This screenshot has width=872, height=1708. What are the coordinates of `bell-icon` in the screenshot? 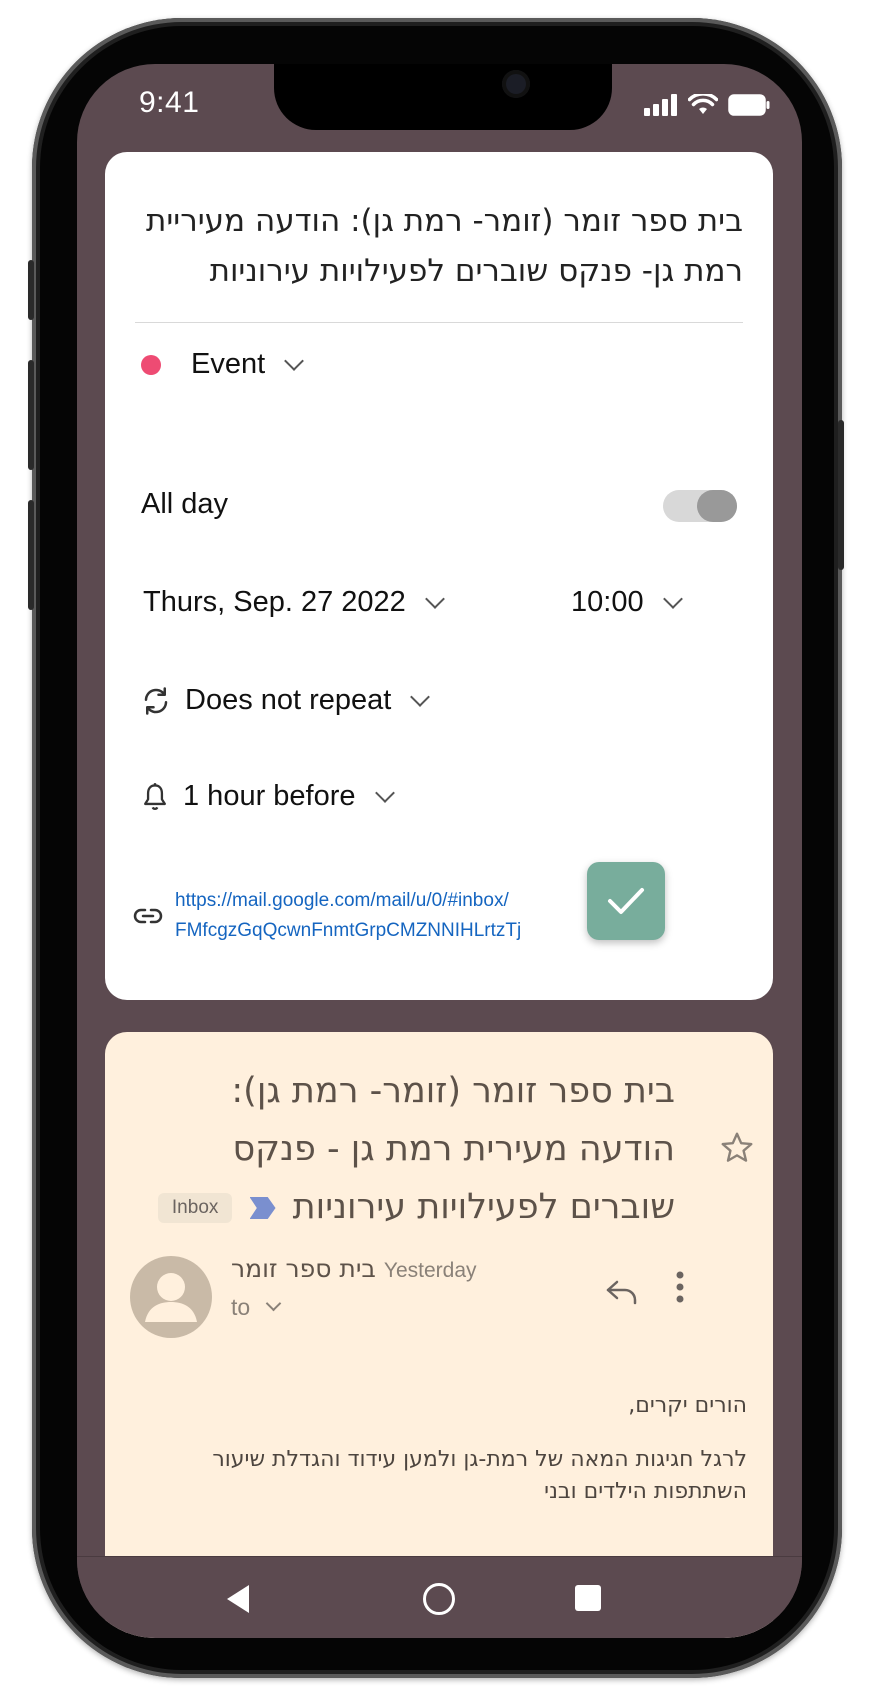 It's located at (155, 796).